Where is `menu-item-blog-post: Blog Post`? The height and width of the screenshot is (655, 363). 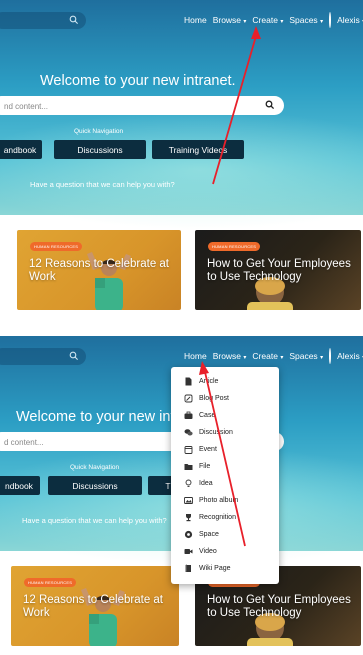
menu-item-blog-post: Blog Post is located at coordinates (225, 398).